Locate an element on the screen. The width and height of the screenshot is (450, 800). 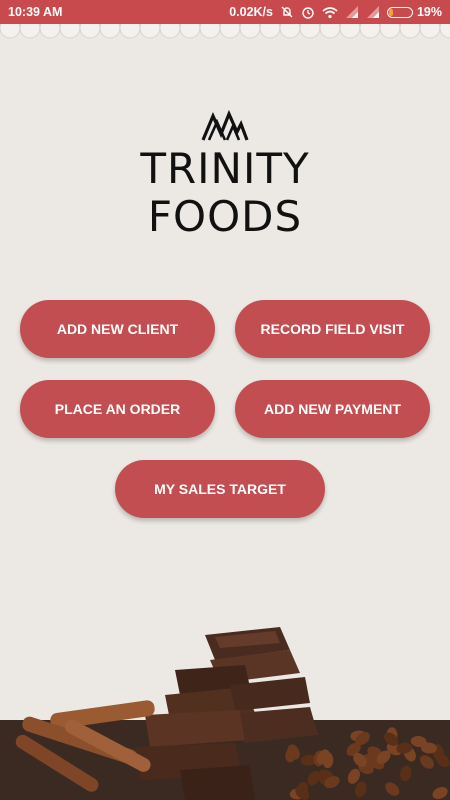
brand-name-line2: FOODS is located at coordinates (225, 216).